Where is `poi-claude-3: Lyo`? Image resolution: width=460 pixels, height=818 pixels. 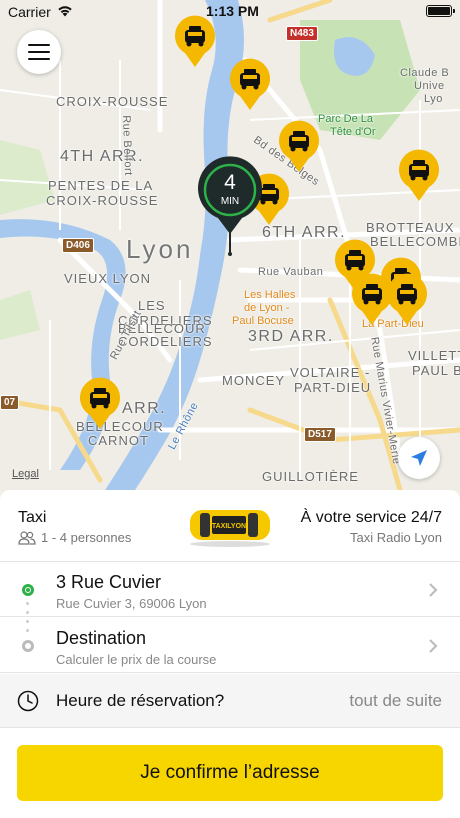
poi-claude-3: Lyo is located at coordinates (433, 99).